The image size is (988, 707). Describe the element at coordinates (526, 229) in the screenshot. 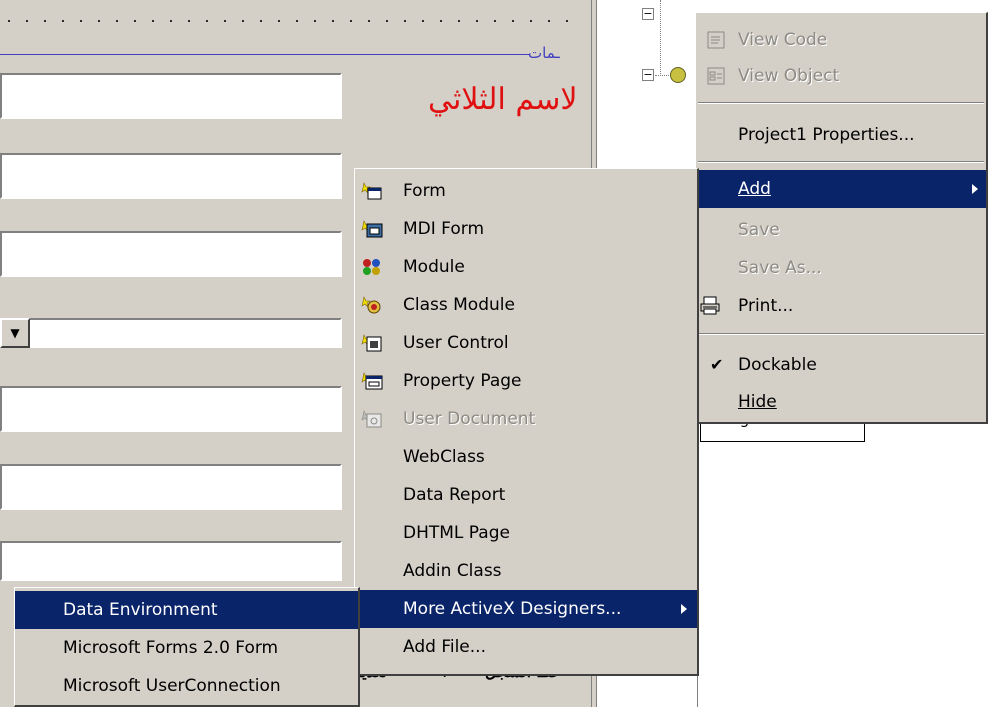

I see `menu-item-mdi-form: MDI Form` at that location.